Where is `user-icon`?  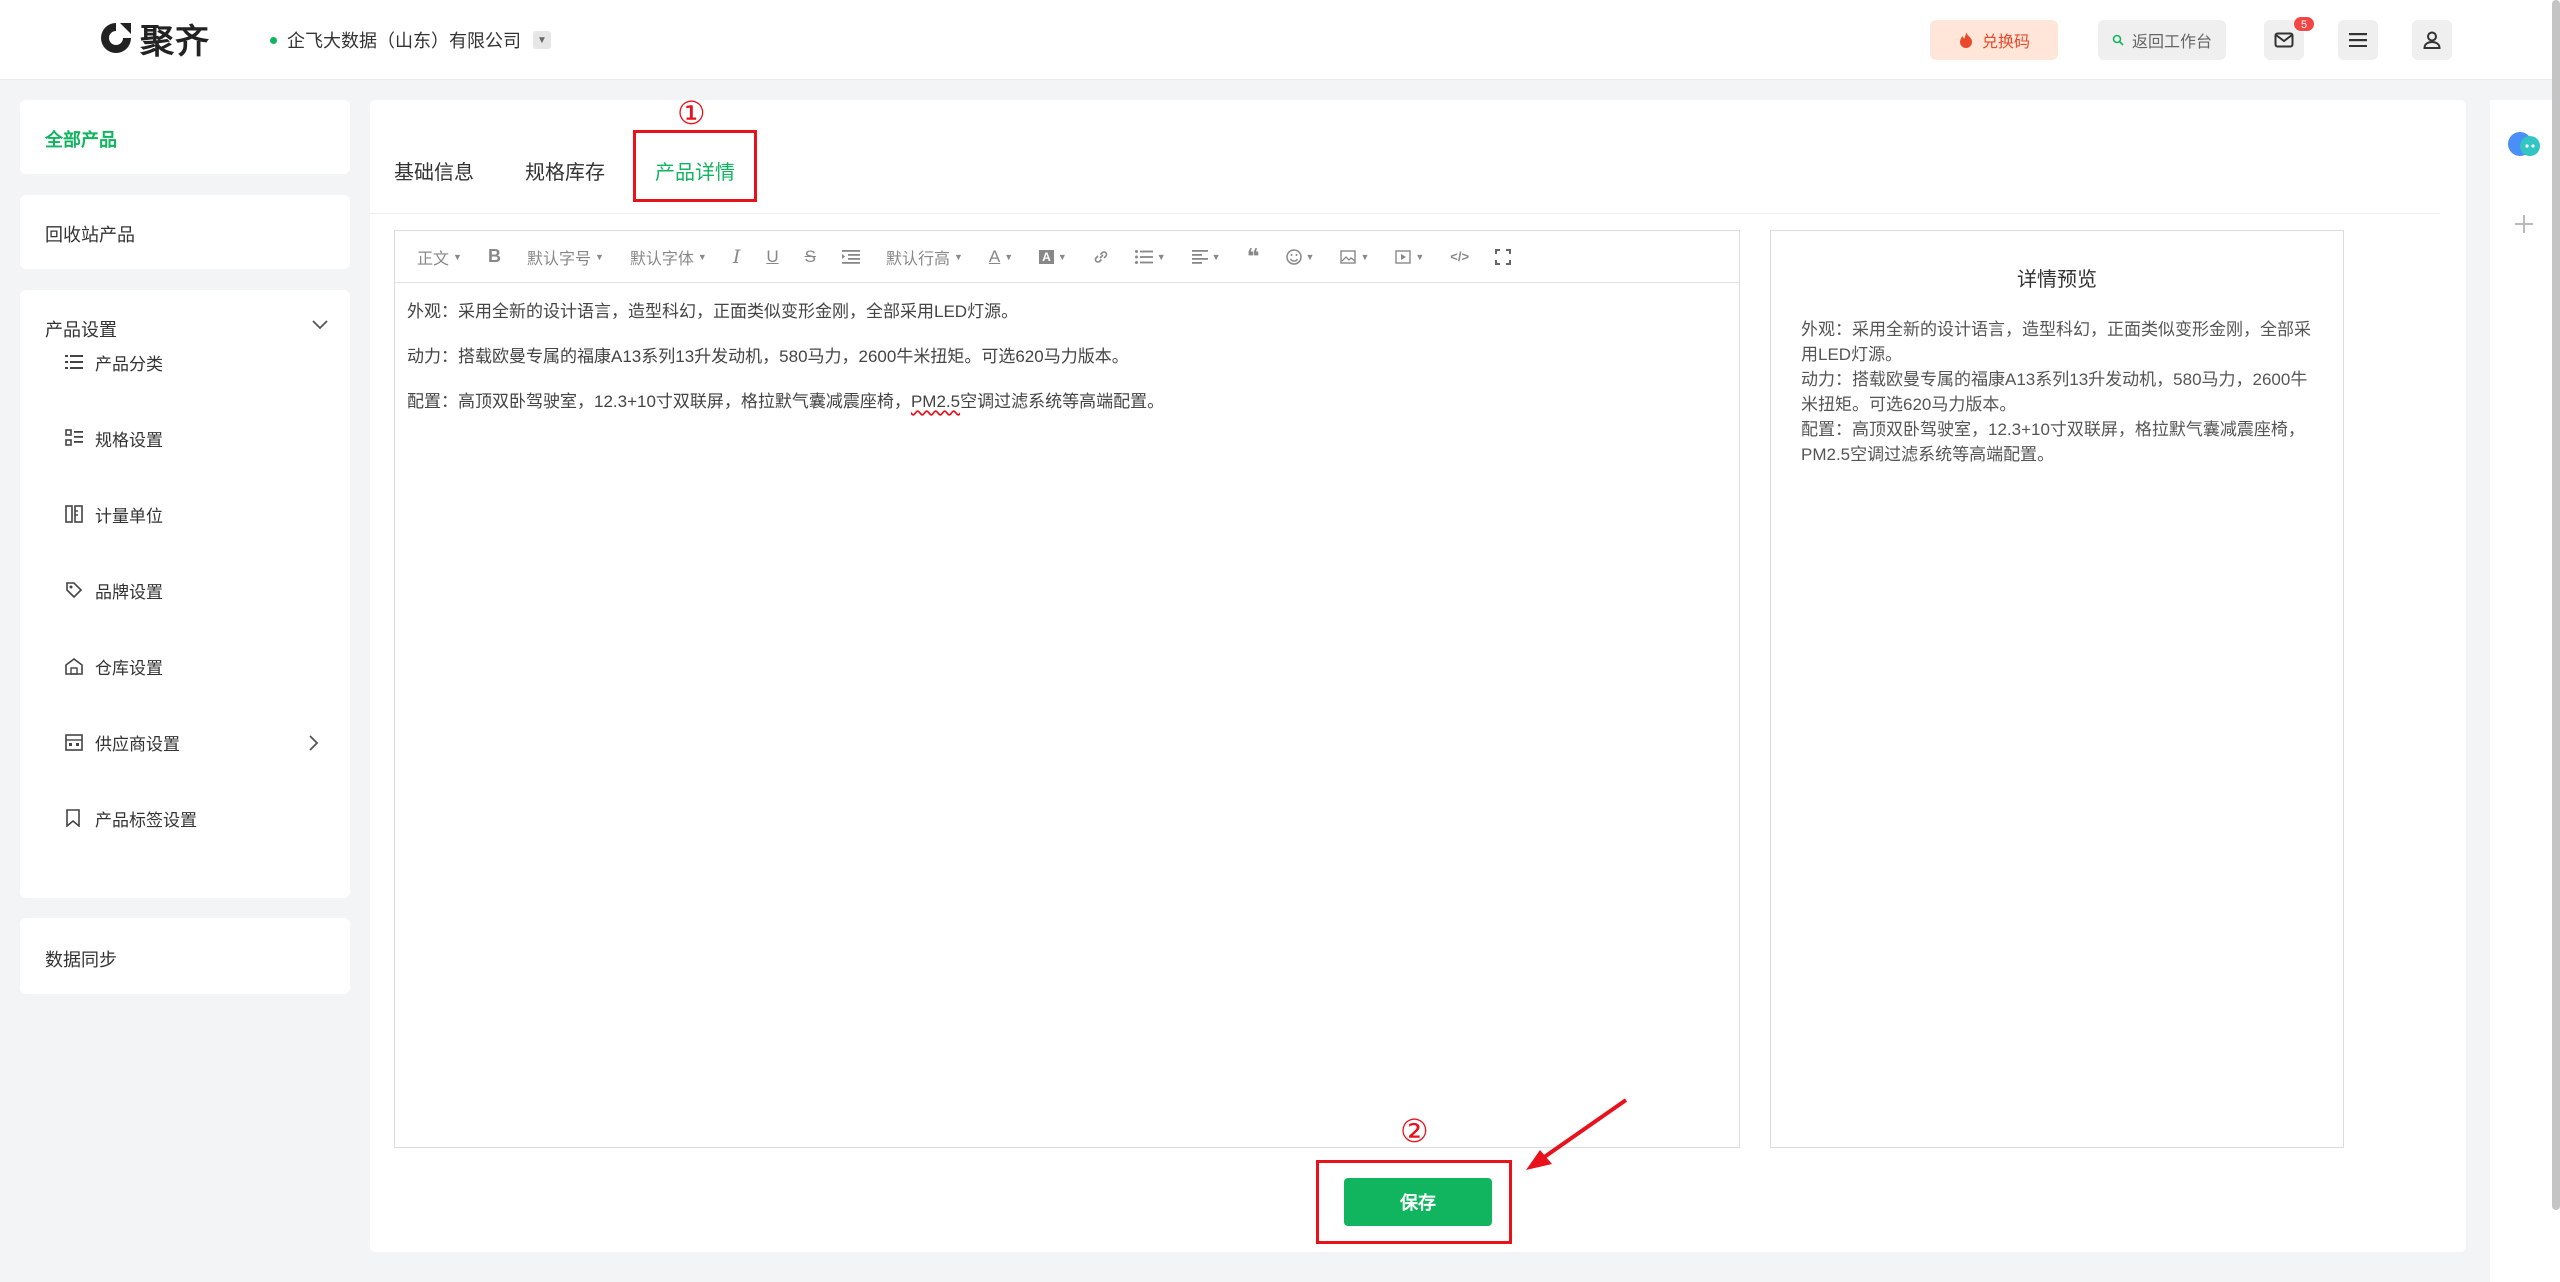 user-icon is located at coordinates (2432, 40).